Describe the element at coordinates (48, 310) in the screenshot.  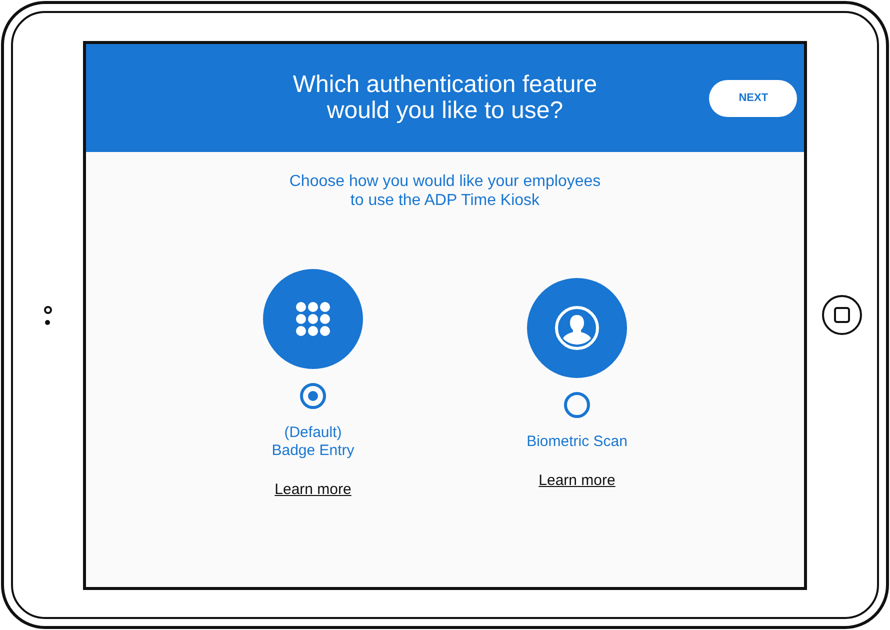
I see `camera-icon` at that location.